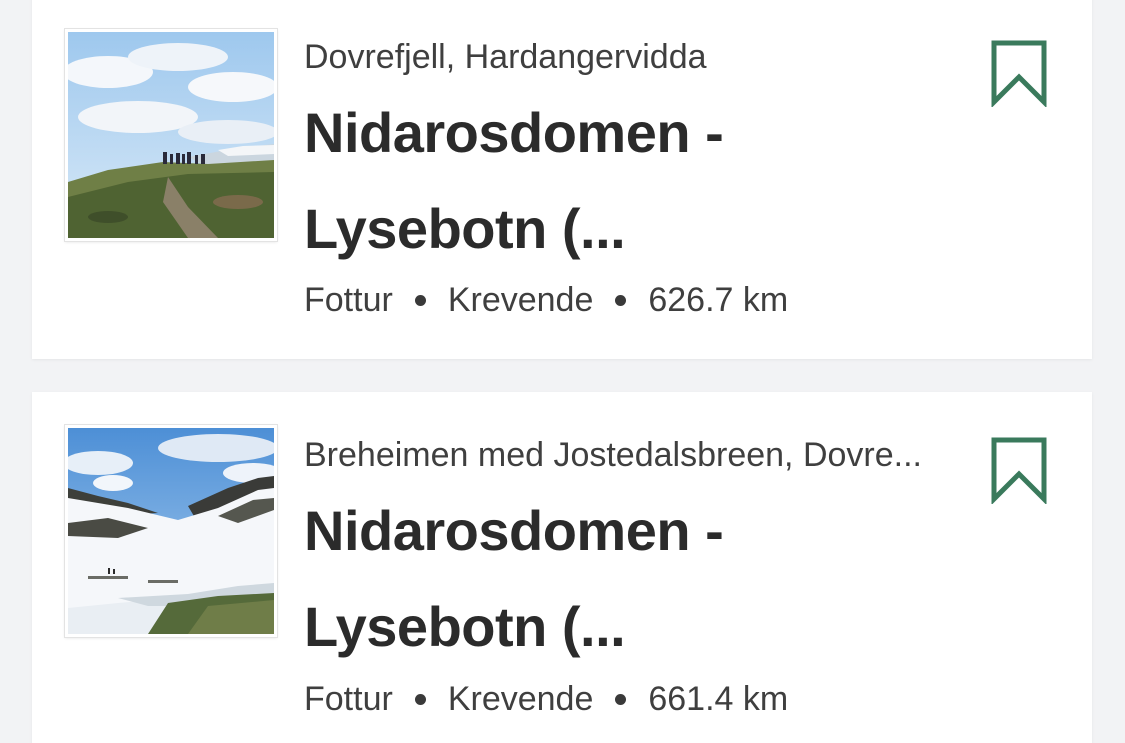 Image resolution: width=1125 pixels, height=743 pixels. I want to click on trip-meta: Fottur Krevende 661.4 km, so click(546, 699).